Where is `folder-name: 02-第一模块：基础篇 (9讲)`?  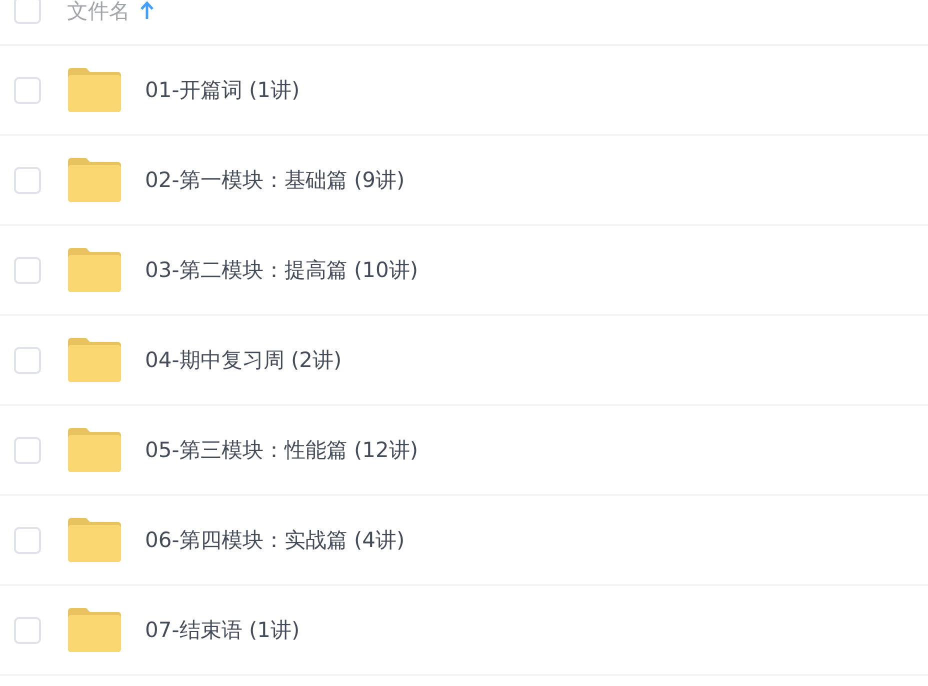 folder-name: 02-第一模块：基础篇 (9讲) is located at coordinates (275, 180).